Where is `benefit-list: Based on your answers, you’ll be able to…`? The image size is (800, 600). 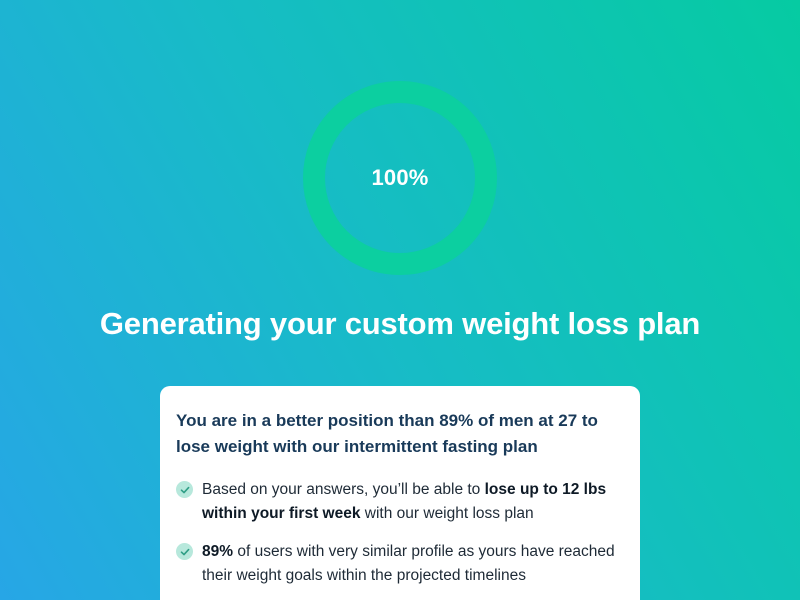
benefit-list: Based on your answers, you’ll be able to… is located at coordinates (400, 533).